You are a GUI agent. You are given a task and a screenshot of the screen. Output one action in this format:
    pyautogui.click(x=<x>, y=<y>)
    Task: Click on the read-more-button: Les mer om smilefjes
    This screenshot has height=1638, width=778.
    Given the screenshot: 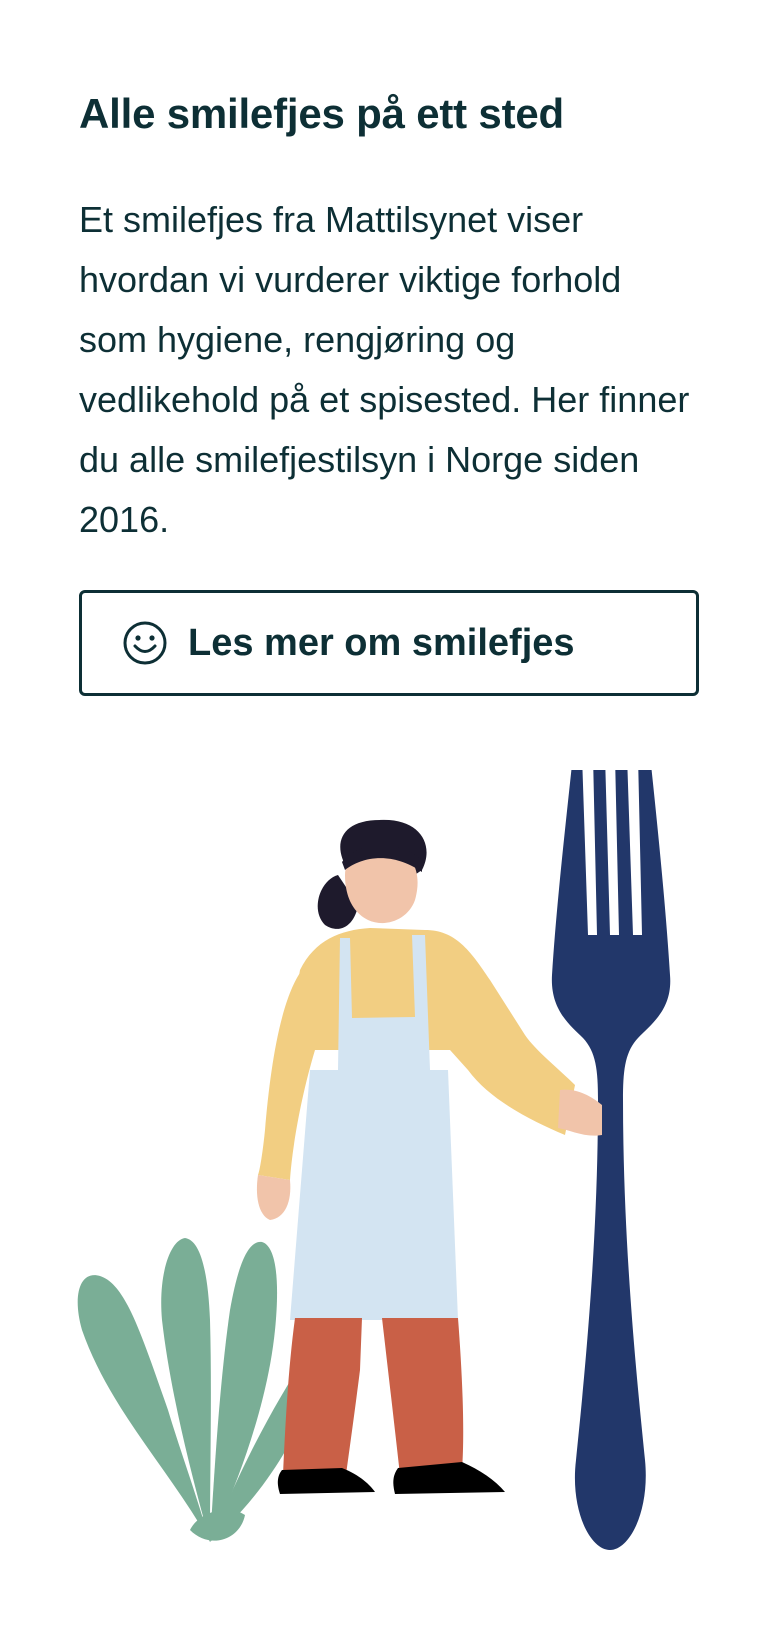 What is the action you would take?
    pyautogui.click(x=389, y=643)
    